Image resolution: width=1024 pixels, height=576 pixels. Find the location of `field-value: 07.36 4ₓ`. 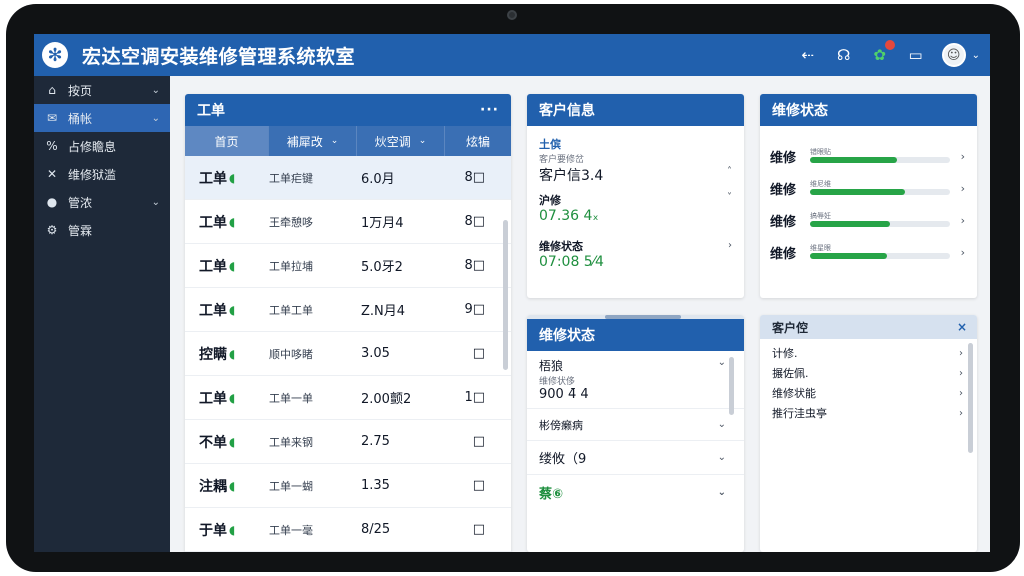

field-value: 07.36 4ₓ is located at coordinates (569, 216).